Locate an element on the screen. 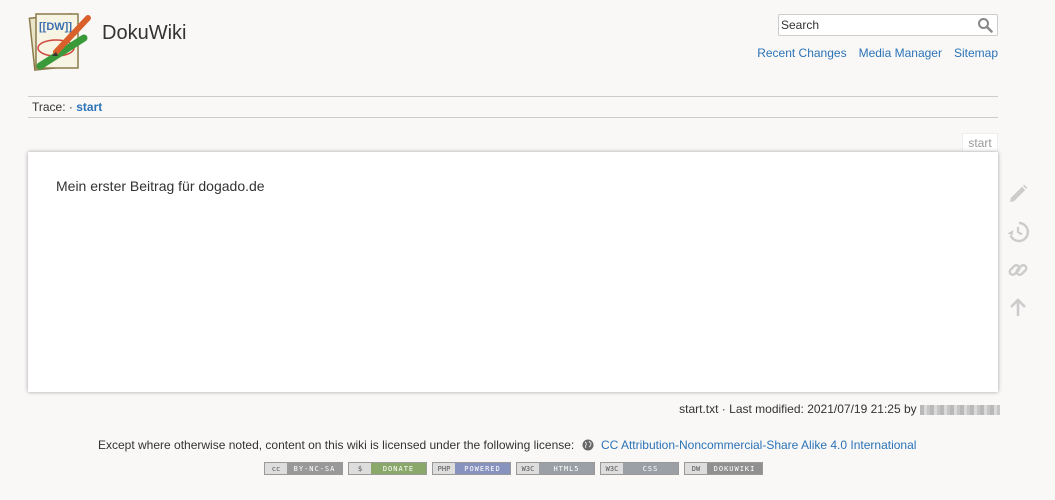  globe-icon is located at coordinates (588, 445).